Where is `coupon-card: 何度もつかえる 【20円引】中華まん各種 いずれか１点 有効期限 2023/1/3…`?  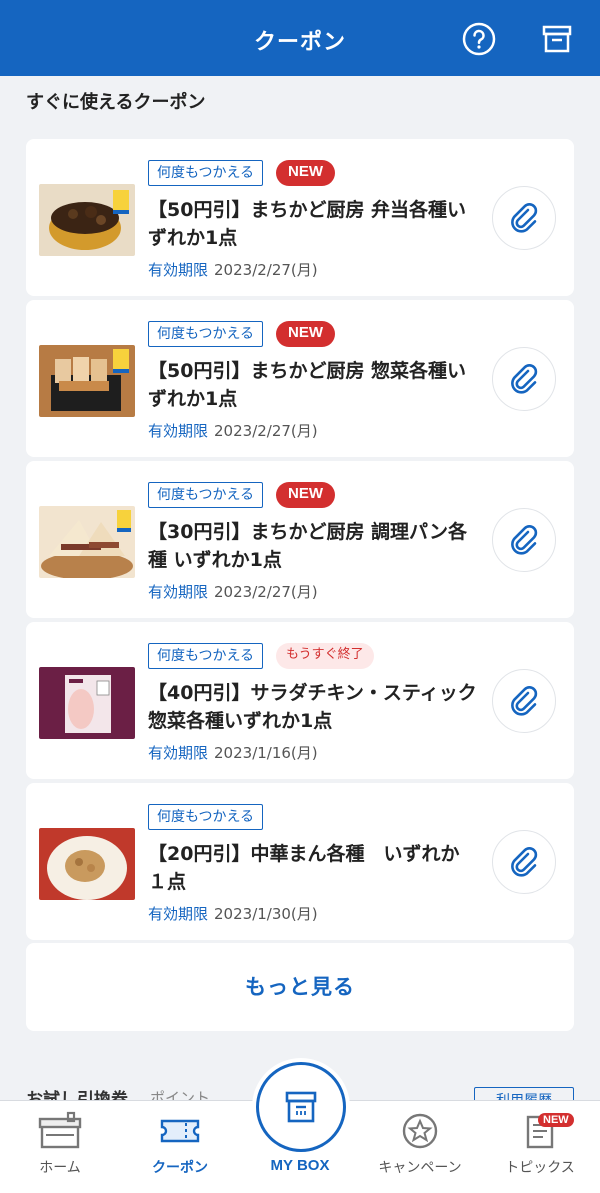 coupon-card: 何度もつかえる 【20円引】中華まん各種 いずれか１点 有効期限 2023/1/3… is located at coordinates (300, 861).